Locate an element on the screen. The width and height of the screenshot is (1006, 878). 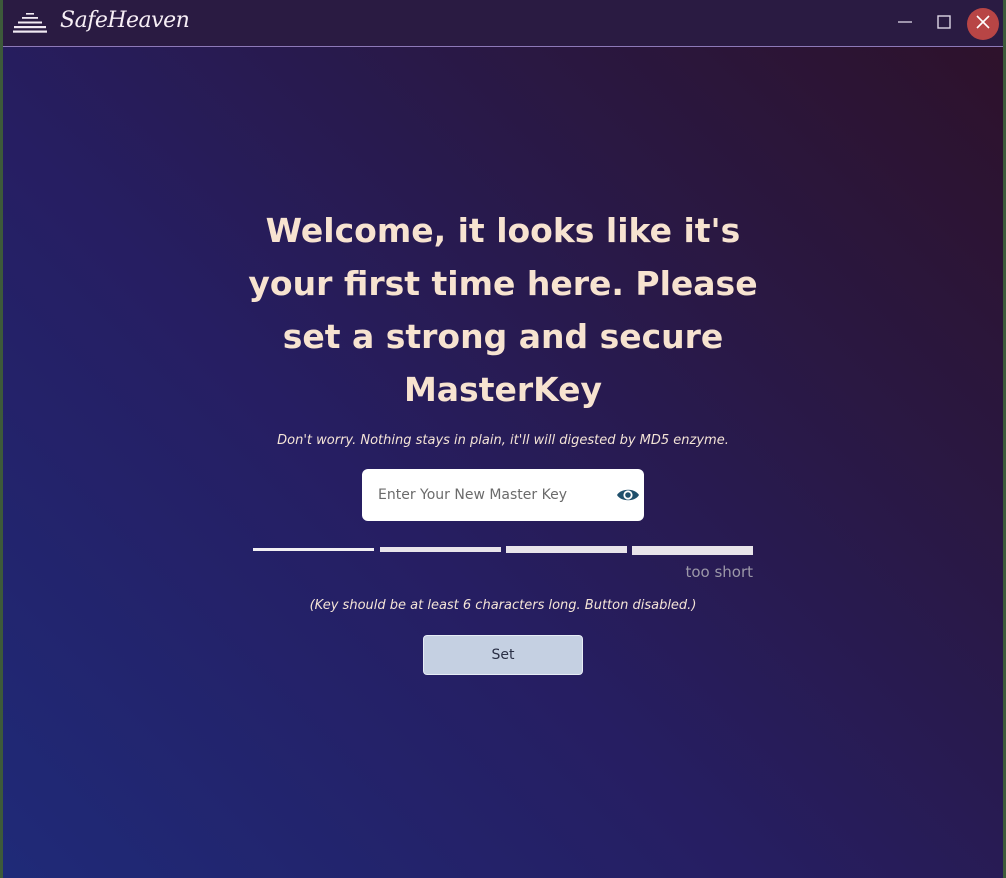
app-title: SafeHeaven is located at coordinates (125, 20).